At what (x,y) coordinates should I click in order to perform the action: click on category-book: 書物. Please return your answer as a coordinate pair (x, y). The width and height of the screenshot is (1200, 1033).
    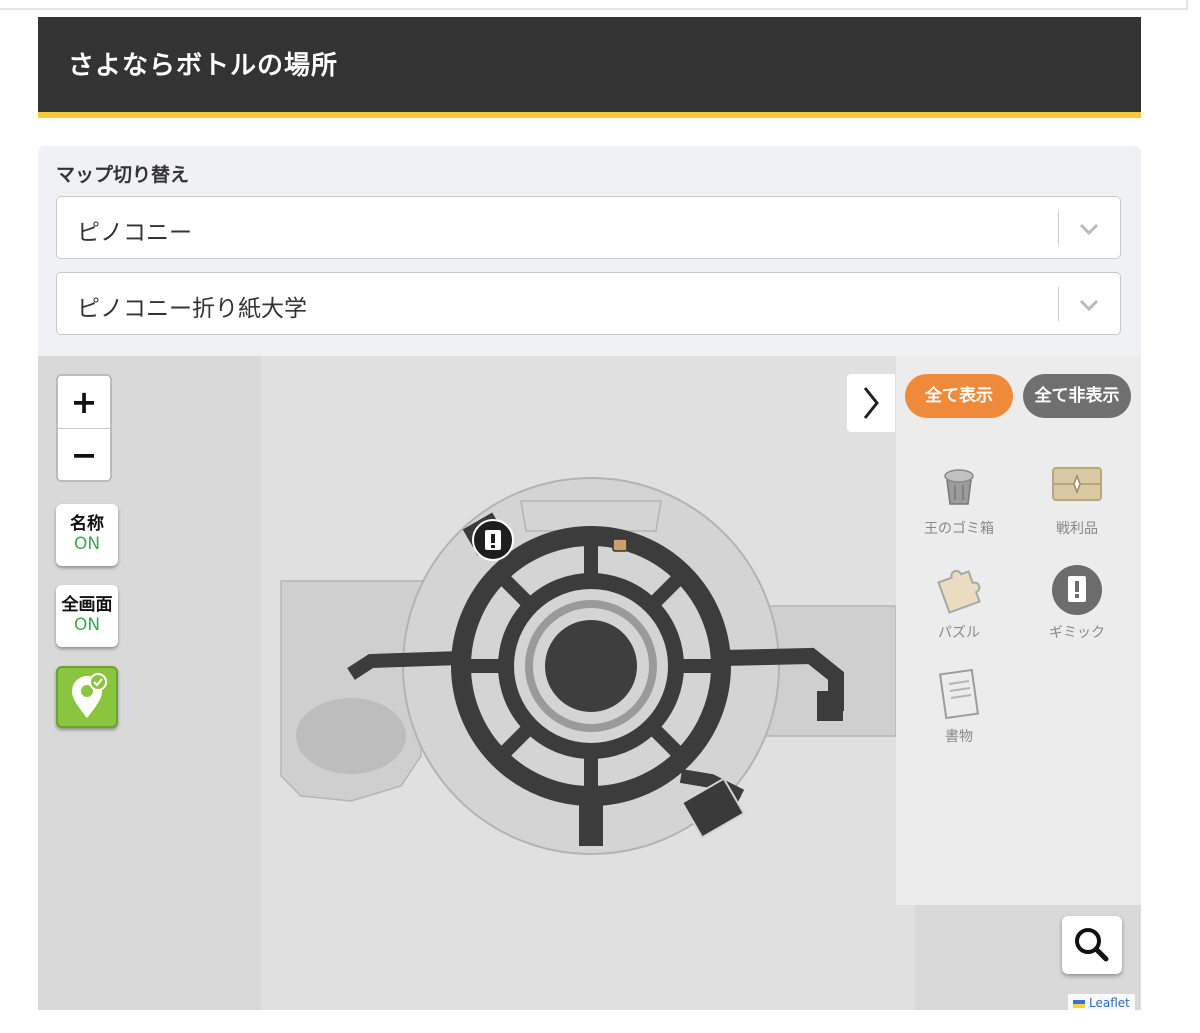
    Looking at the image, I should click on (959, 706).